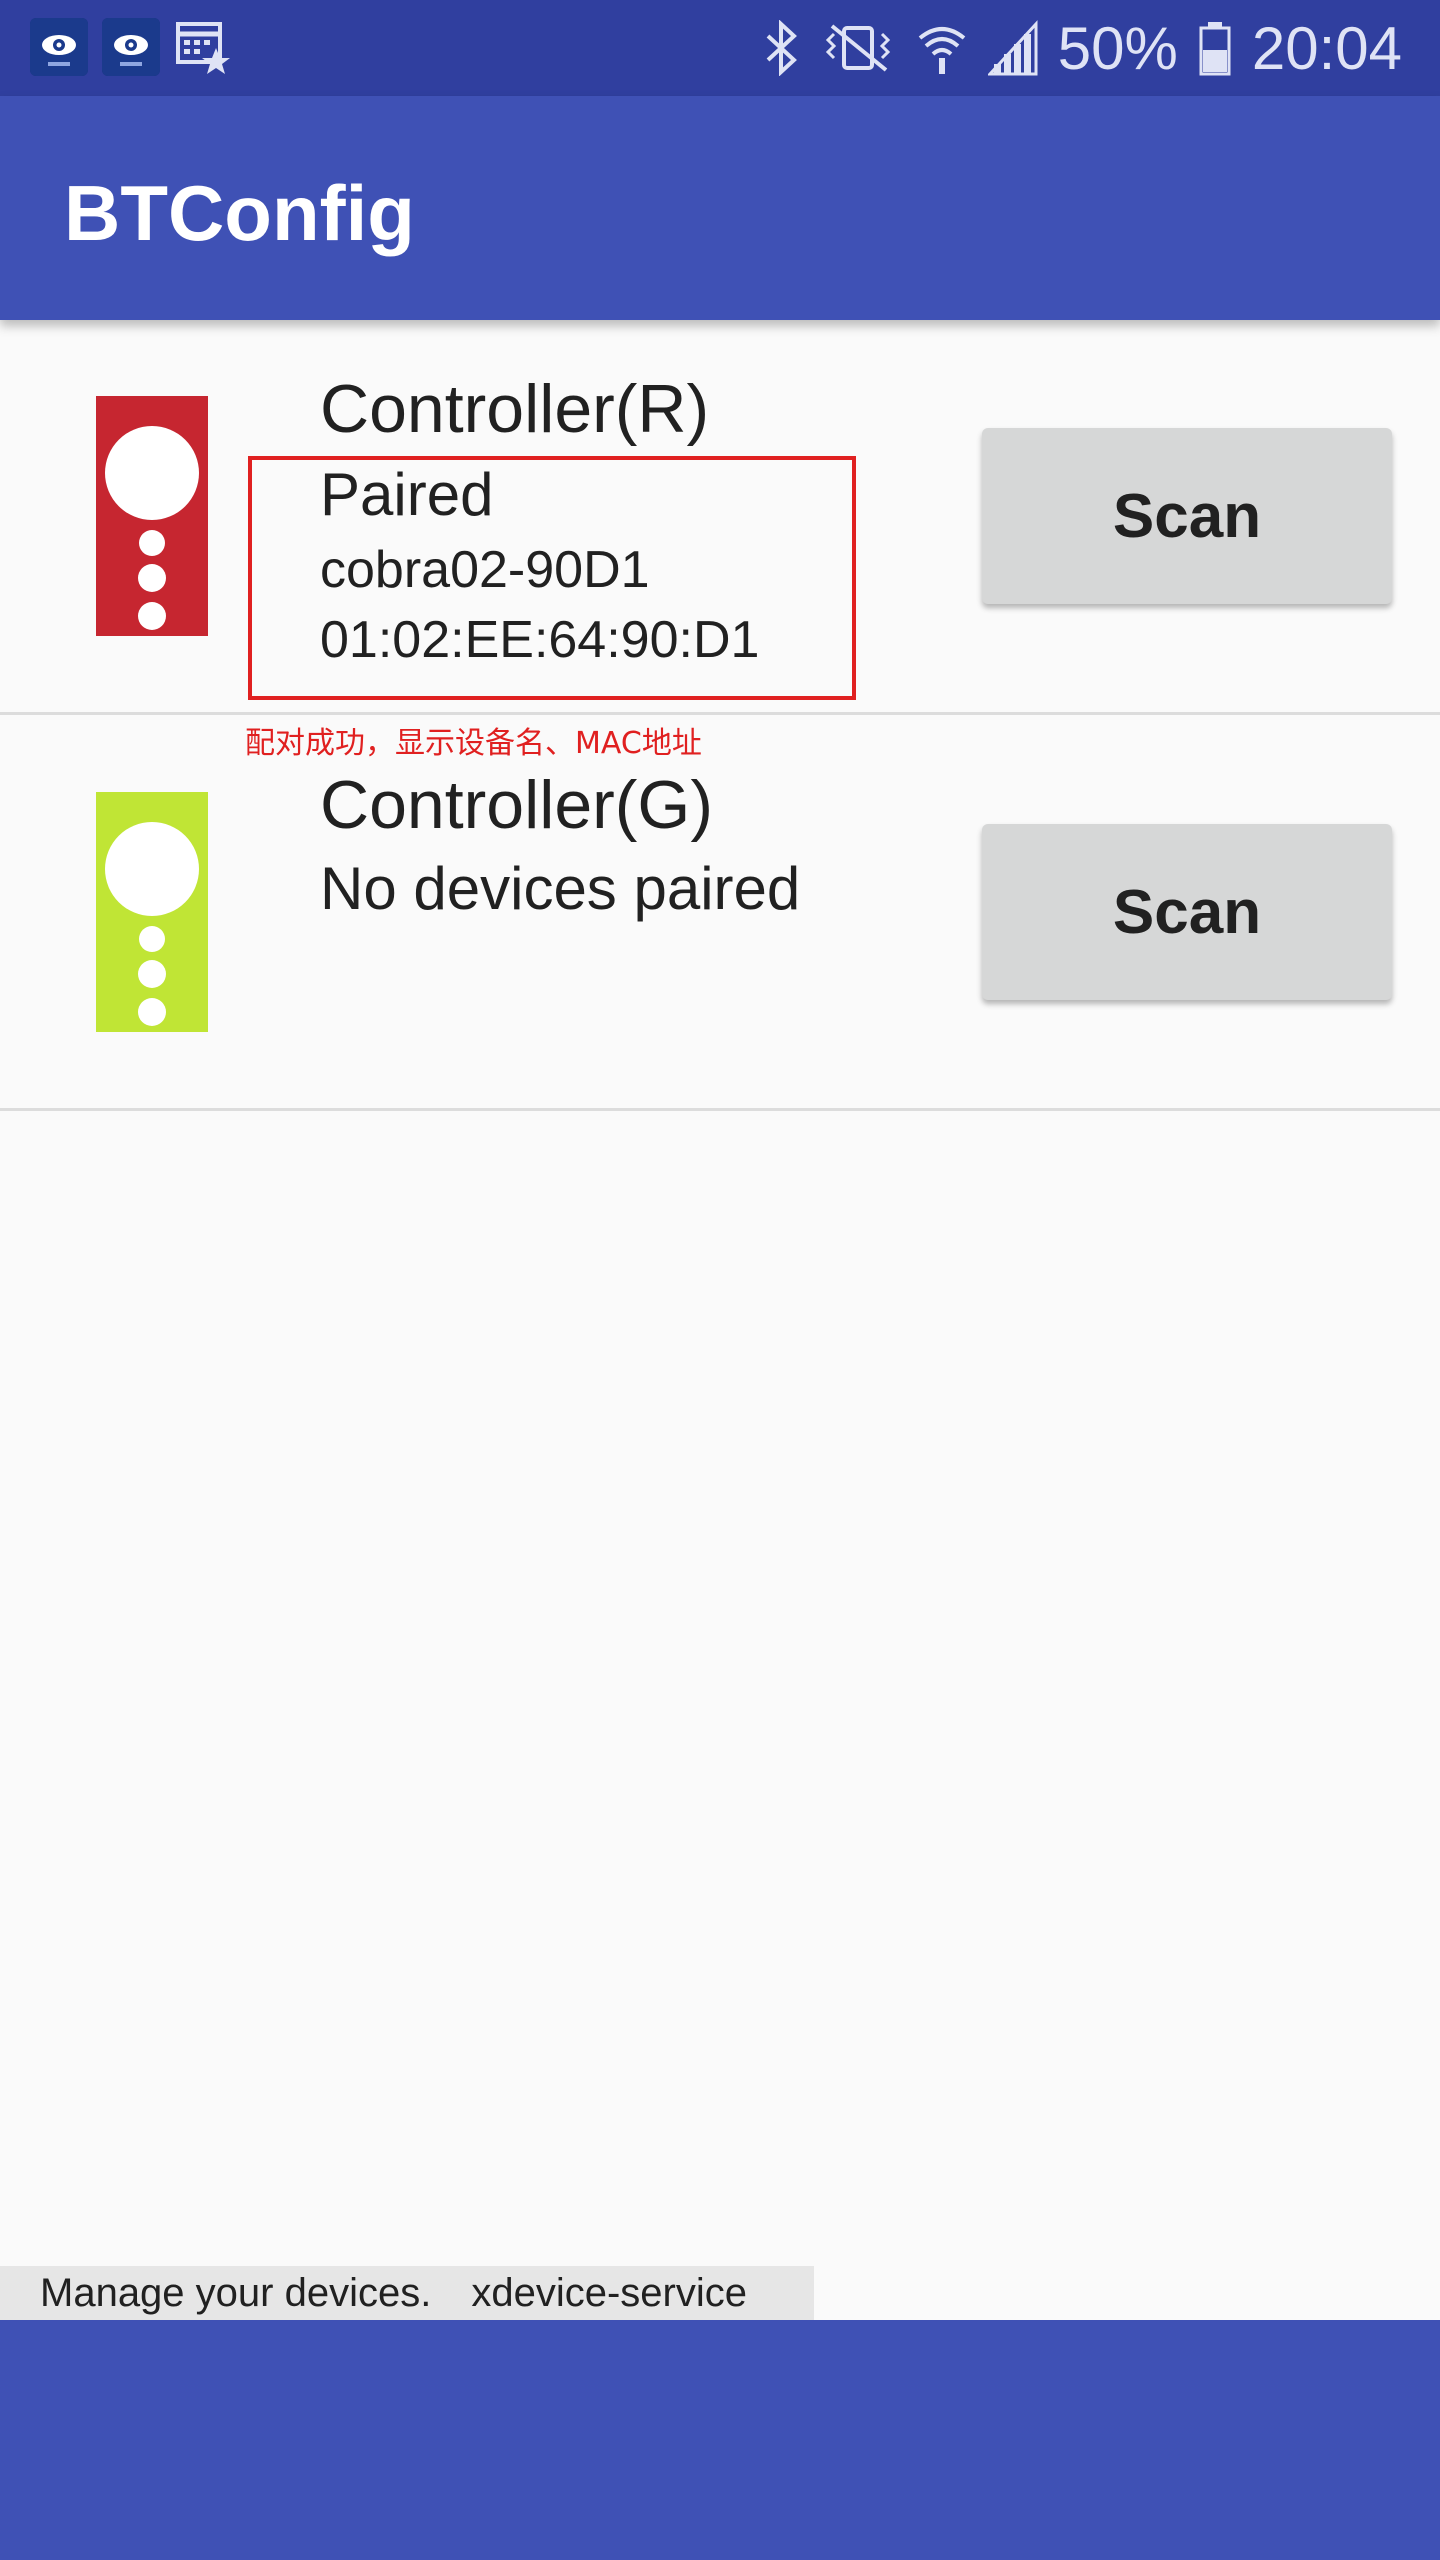 The width and height of the screenshot is (1440, 2560). What do you see at coordinates (516, 805) in the screenshot?
I see `device-name-label: Controller(G)` at bounding box center [516, 805].